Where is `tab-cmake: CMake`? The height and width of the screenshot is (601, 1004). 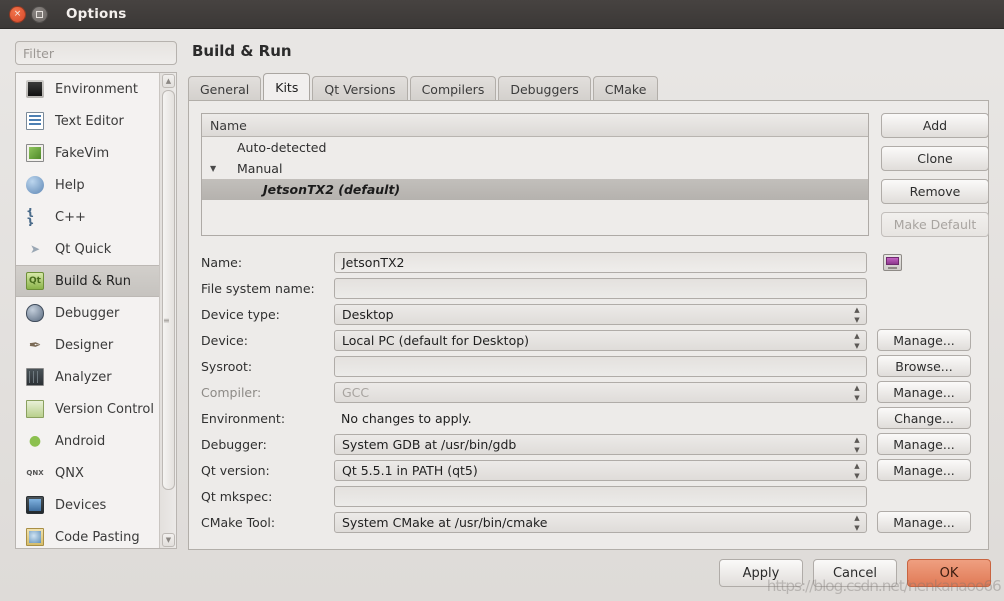 tab-cmake: CMake is located at coordinates (625, 88).